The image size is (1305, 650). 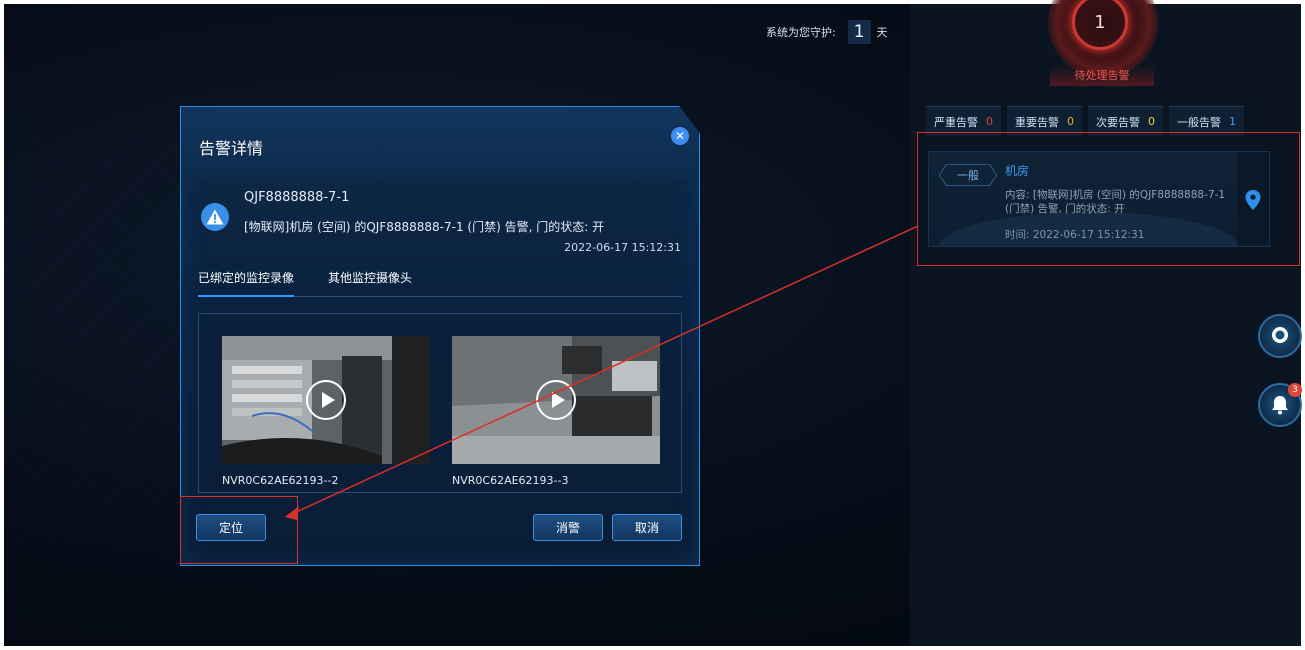 I want to click on annotation-box-locate, so click(x=239, y=530).